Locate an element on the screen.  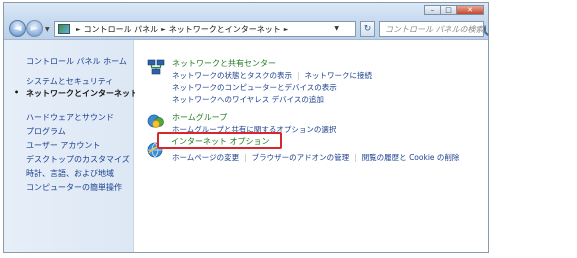
sidebar-item-network-internet: ネットワークとインターネット is located at coordinates (82, 93).